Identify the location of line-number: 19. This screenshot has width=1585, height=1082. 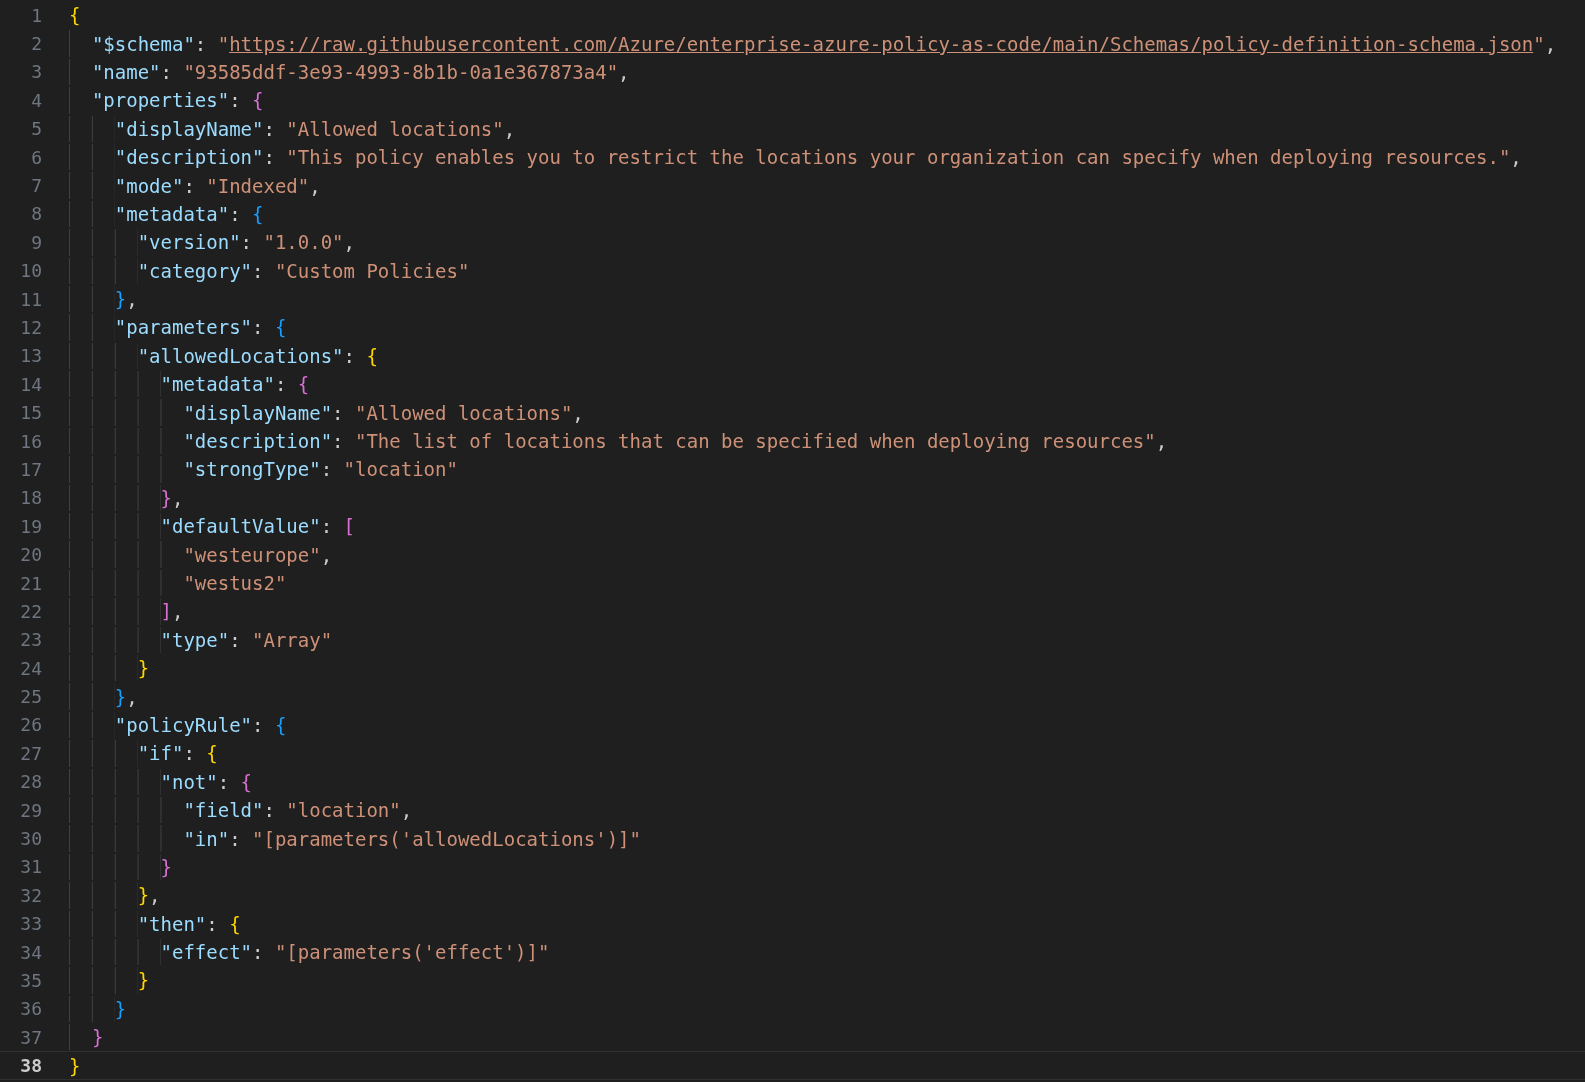
(30, 526).